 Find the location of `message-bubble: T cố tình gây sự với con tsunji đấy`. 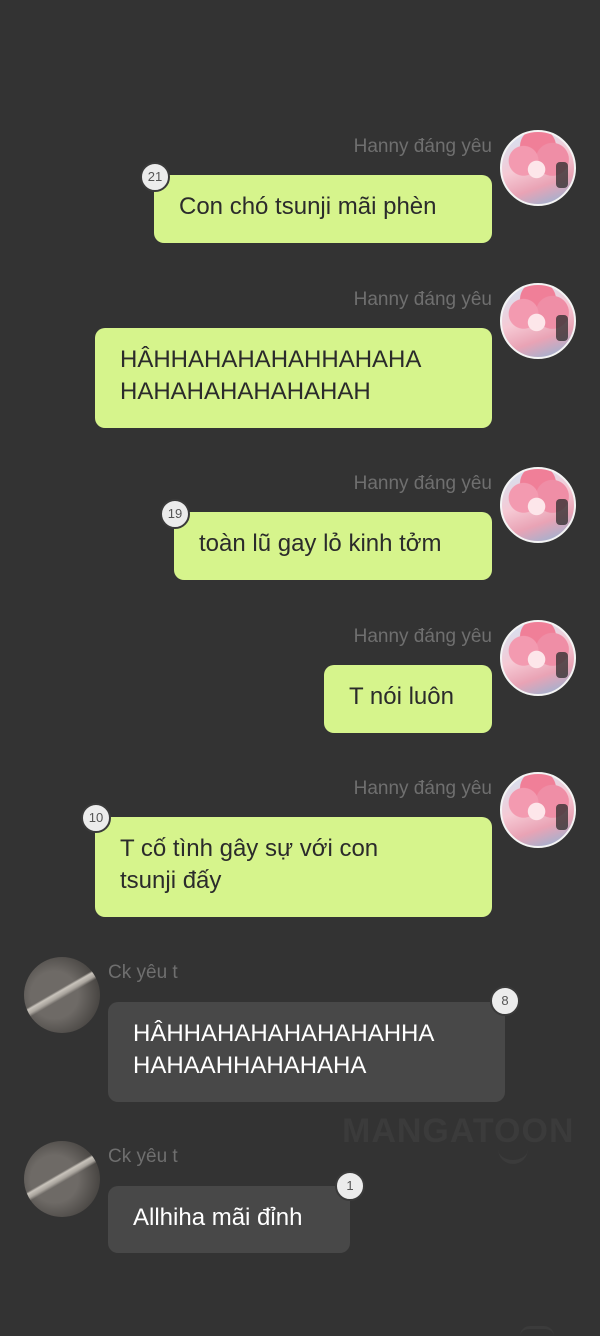

message-bubble: T cố tình gây sự với con tsunji đấy is located at coordinates (293, 867).